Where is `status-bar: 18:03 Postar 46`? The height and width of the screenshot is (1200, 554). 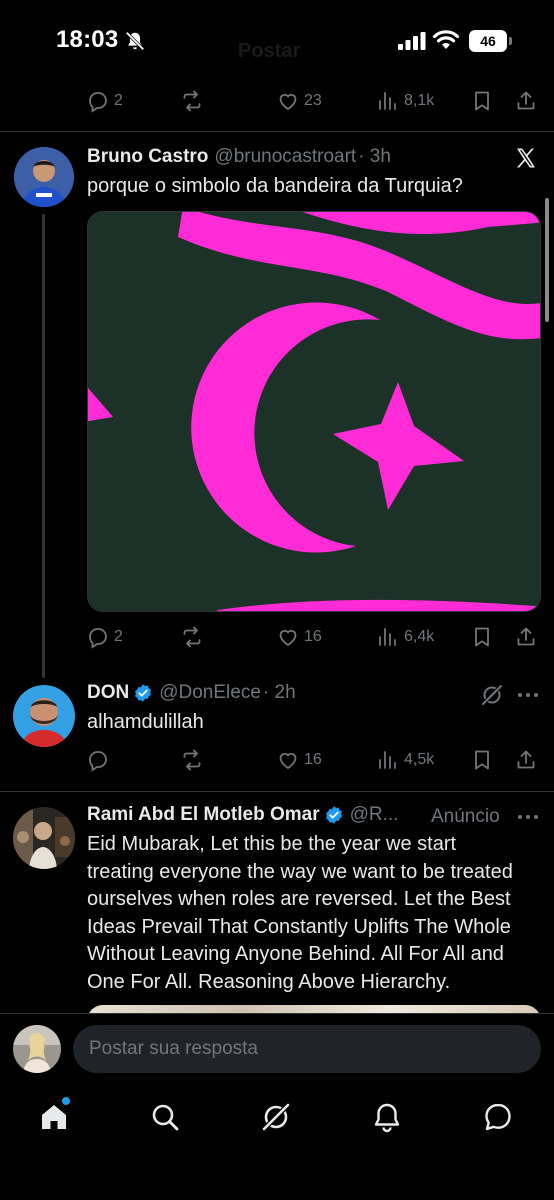 status-bar: 18:03 Postar 46 is located at coordinates (277, 42).